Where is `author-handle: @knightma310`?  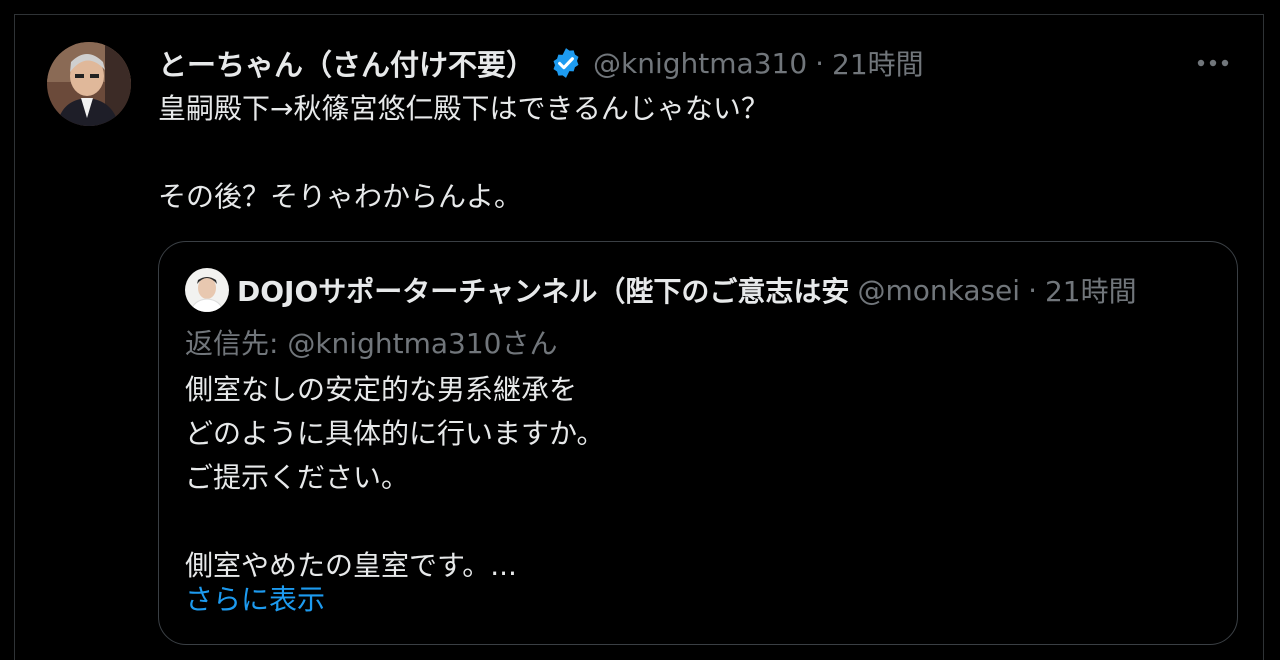
author-handle: @knightma310 is located at coordinates (700, 63).